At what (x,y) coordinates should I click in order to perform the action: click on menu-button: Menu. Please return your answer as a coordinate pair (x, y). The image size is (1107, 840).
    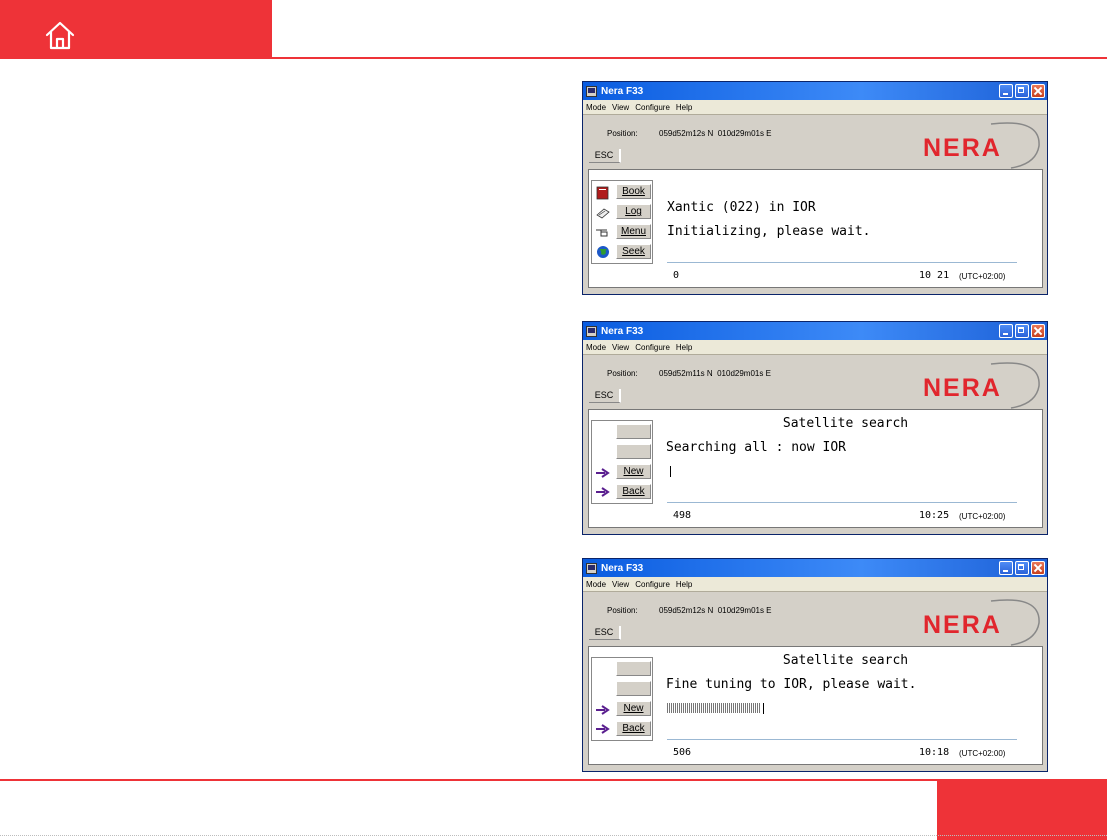
    Looking at the image, I should click on (633, 231).